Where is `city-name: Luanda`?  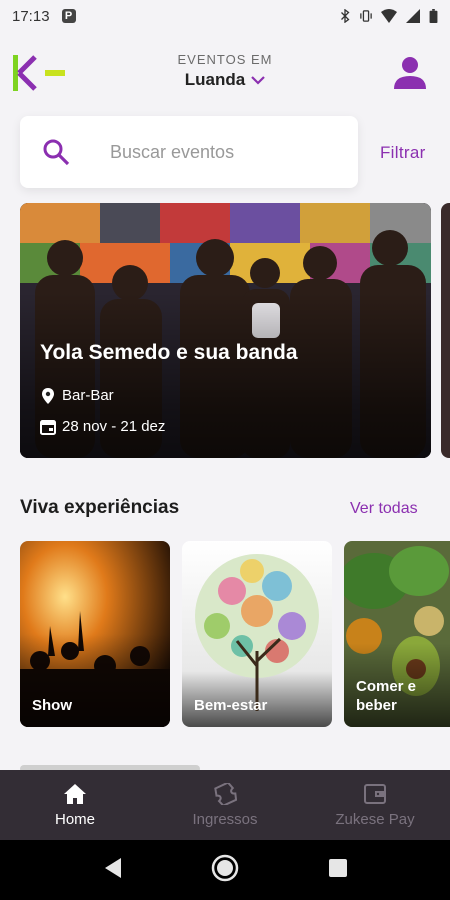 city-name: Luanda is located at coordinates (215, 79).